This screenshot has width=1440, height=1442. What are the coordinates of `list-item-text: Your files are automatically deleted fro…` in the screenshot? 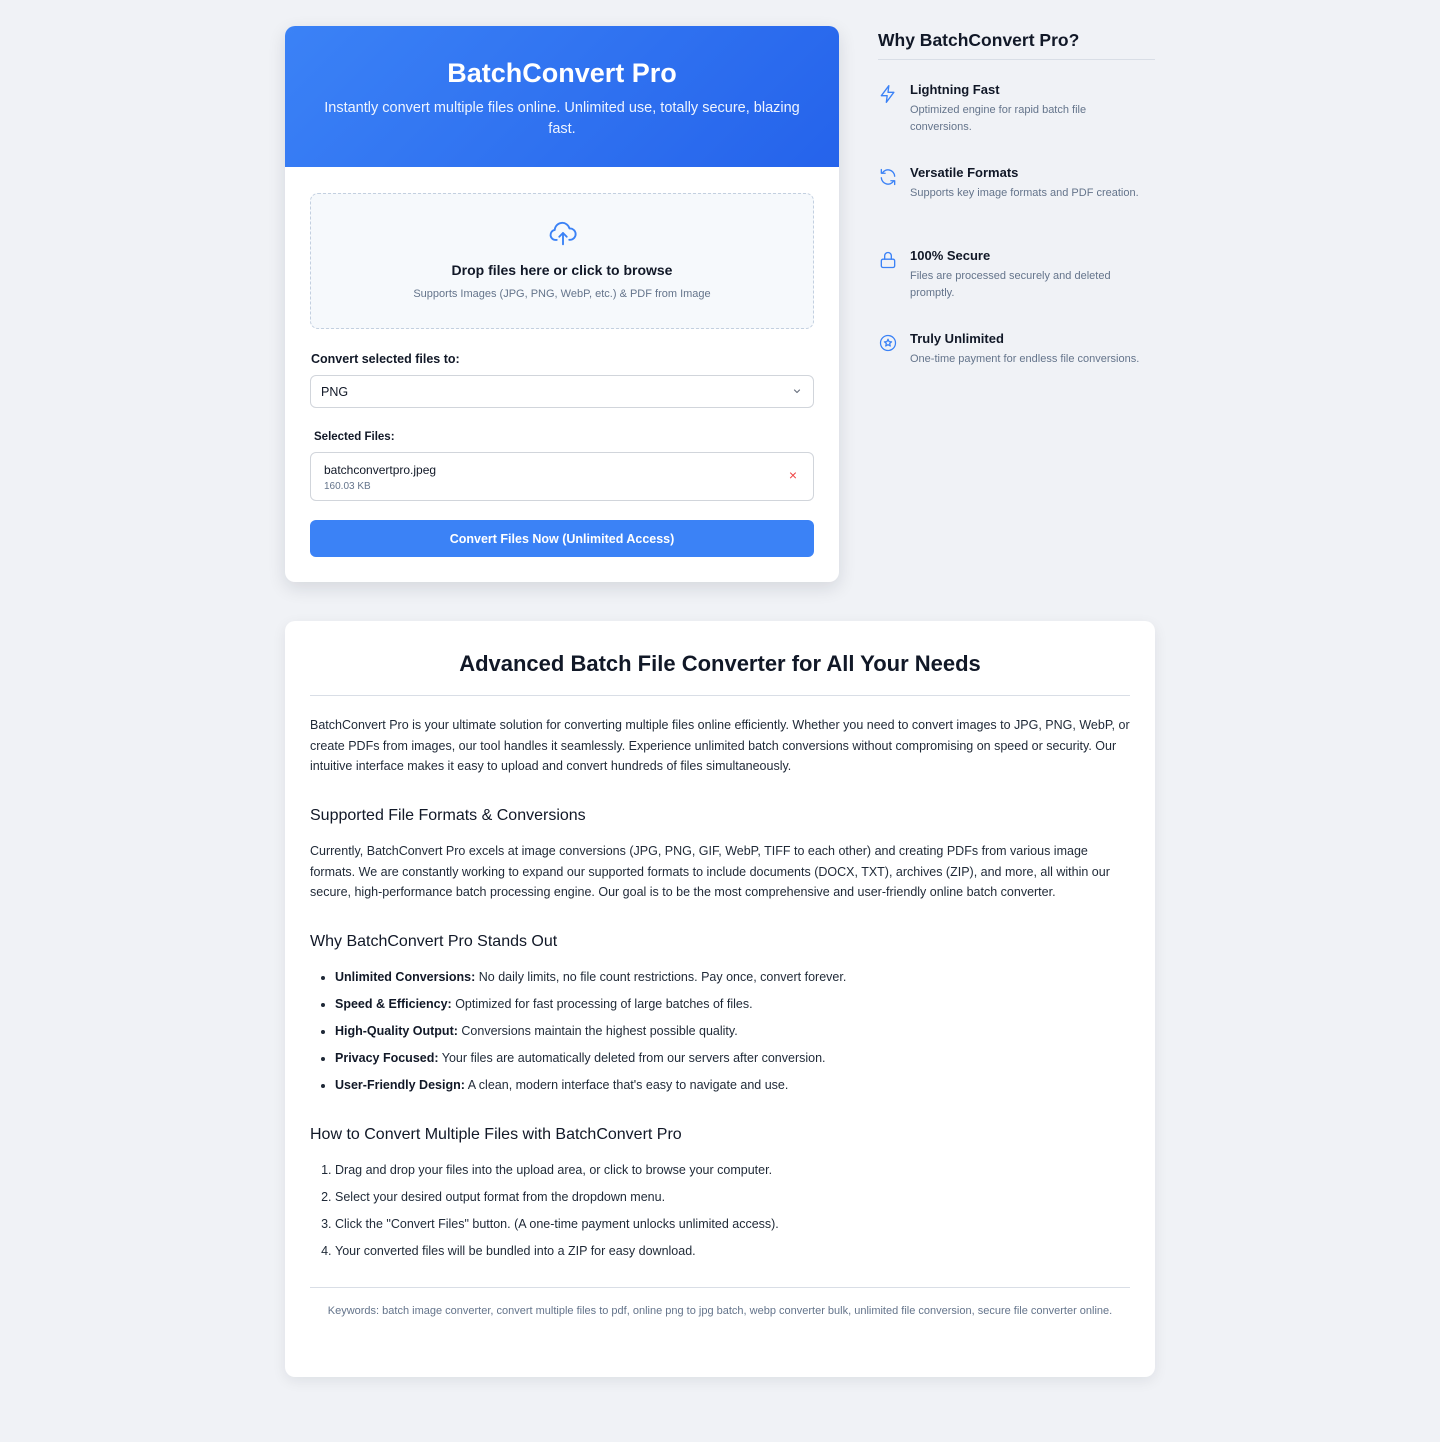 It's located at (633, 1058).